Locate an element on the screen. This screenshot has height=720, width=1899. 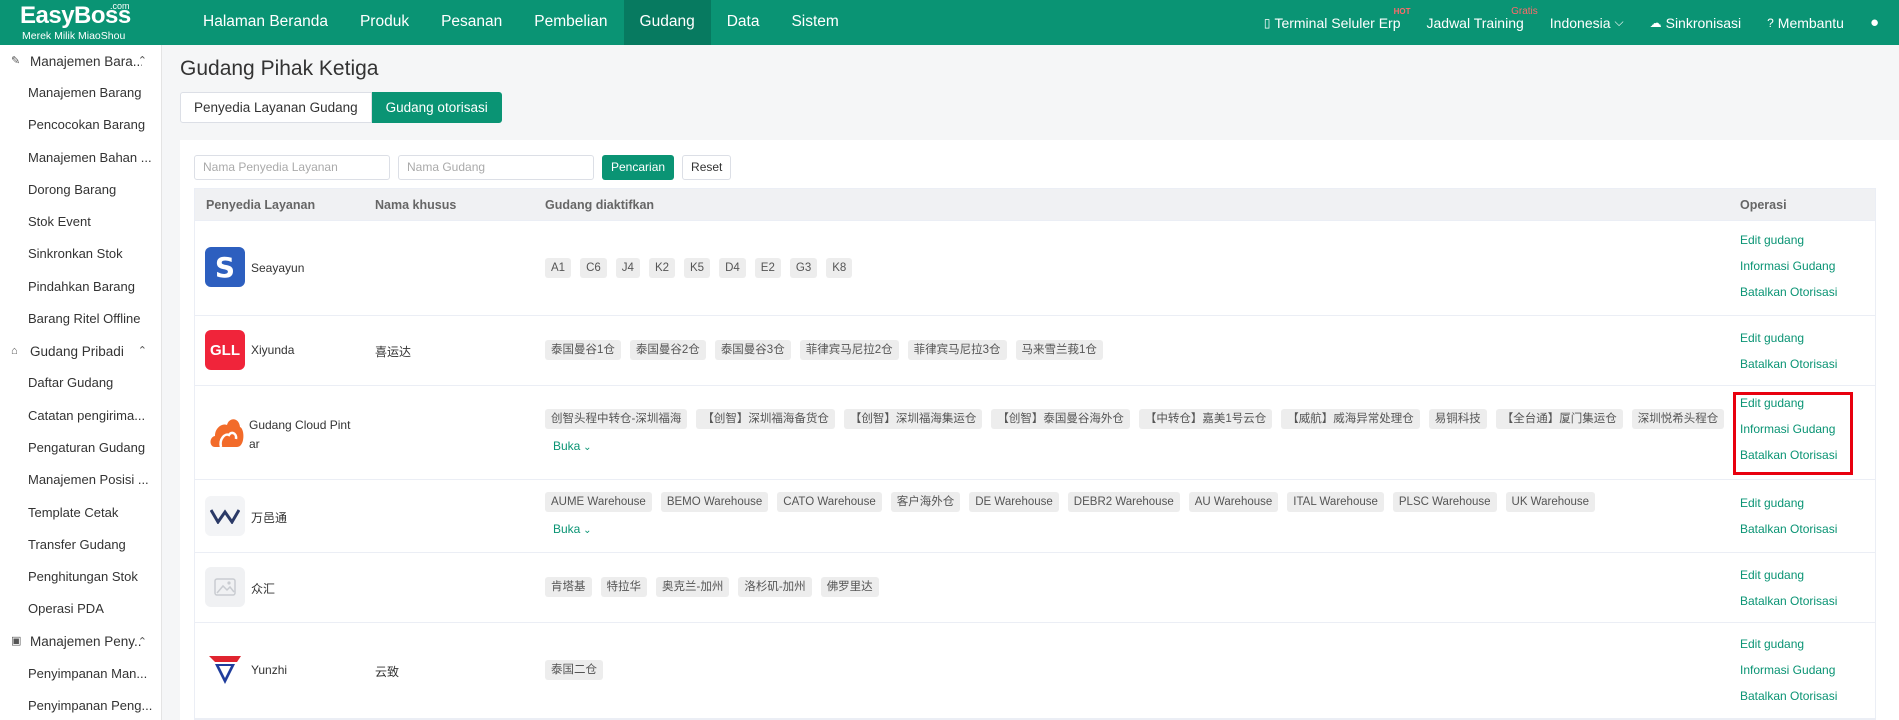
warehouse-tag: 佛罗里达 is located at coordinates (849, 587).